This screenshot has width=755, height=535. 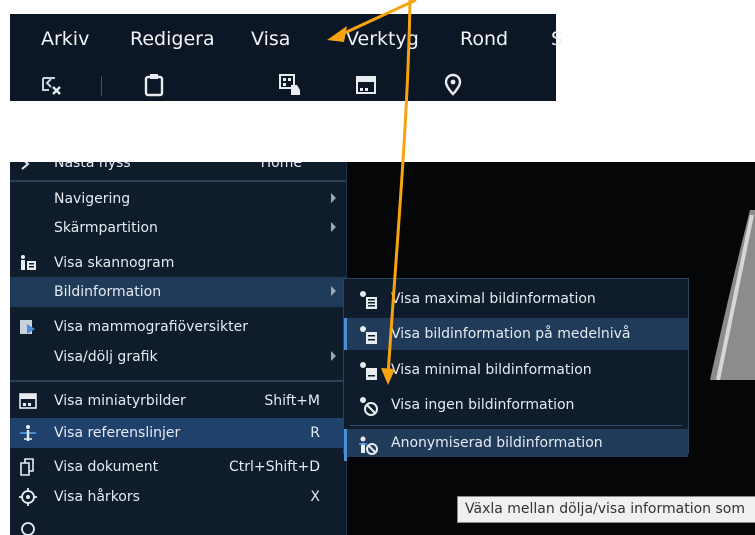 I want to click on menu-rond: Rond, so click(x=484, y=39).